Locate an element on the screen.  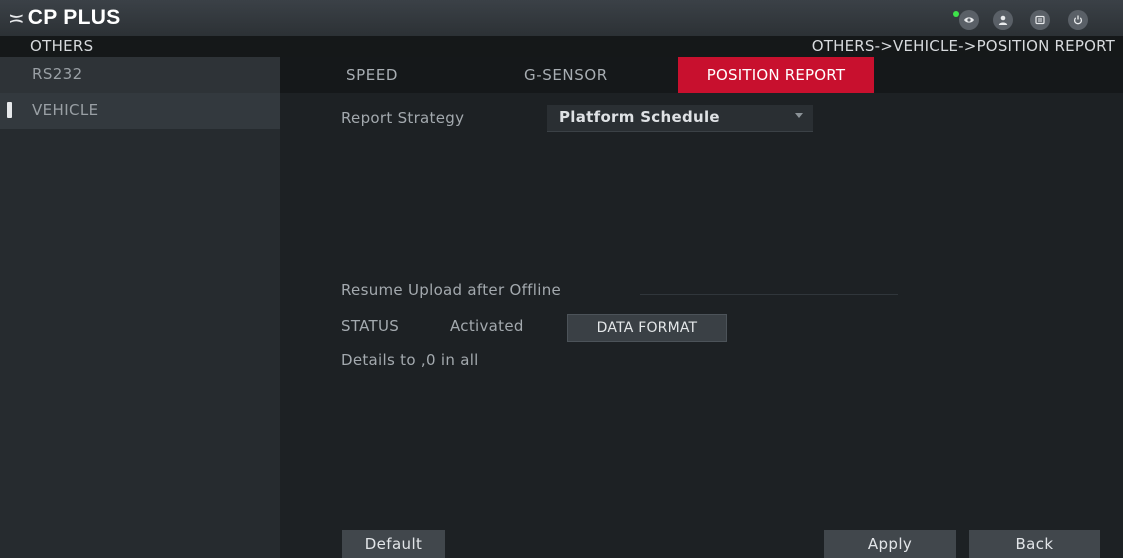
chevron-down-icon is located at coordinates (799, 115).